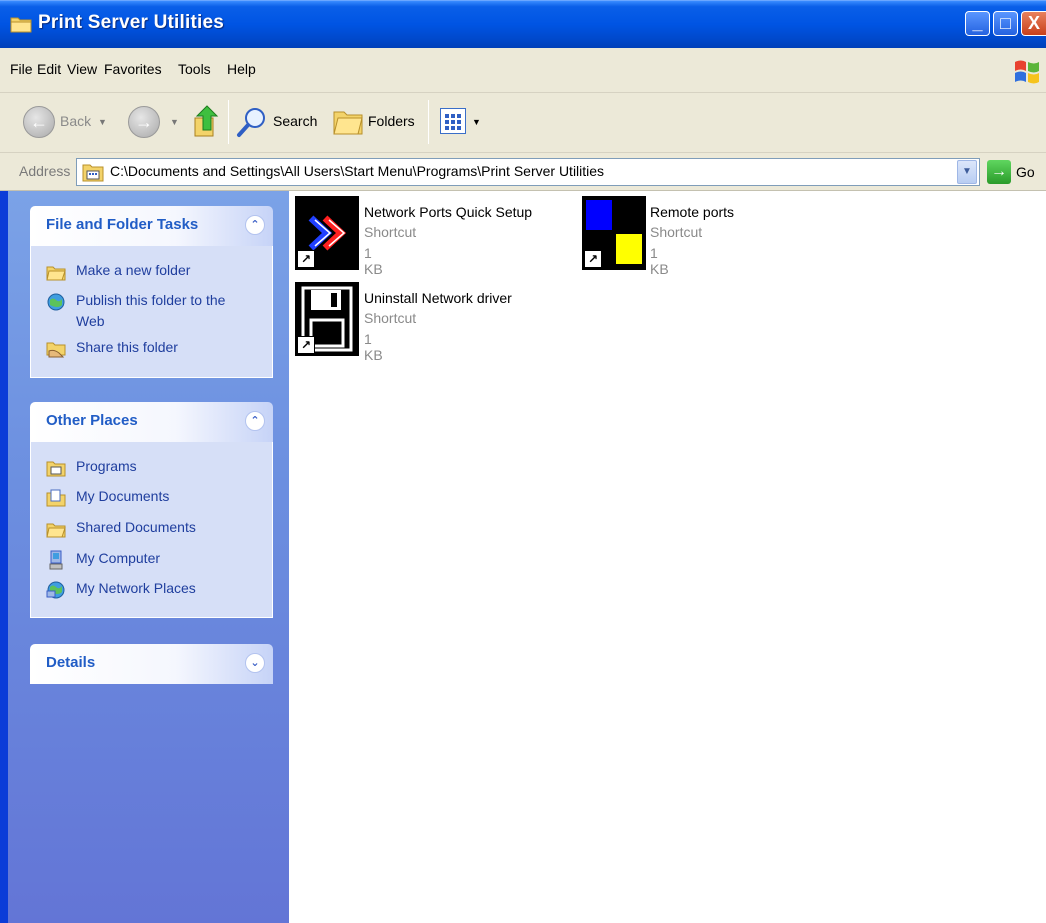 The width and height of the screenshot is (1046, 923). Describe the element at coordinates (476, 122) in the screenshot. I see `views-dropdown-icon: ▼` at that location.